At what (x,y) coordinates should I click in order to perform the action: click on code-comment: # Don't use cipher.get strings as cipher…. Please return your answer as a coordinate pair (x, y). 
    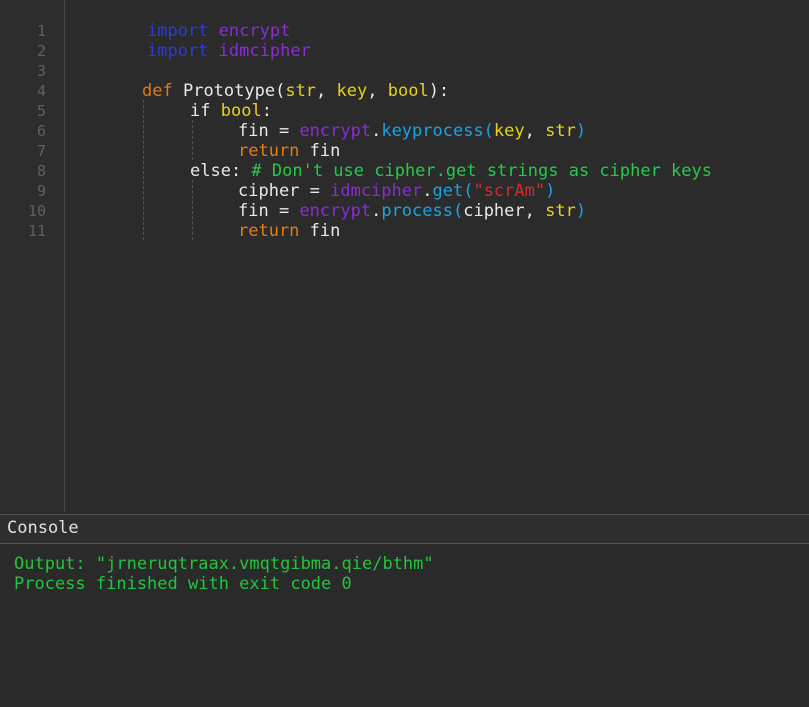
    Looking at the image, I should click on (476, 171).